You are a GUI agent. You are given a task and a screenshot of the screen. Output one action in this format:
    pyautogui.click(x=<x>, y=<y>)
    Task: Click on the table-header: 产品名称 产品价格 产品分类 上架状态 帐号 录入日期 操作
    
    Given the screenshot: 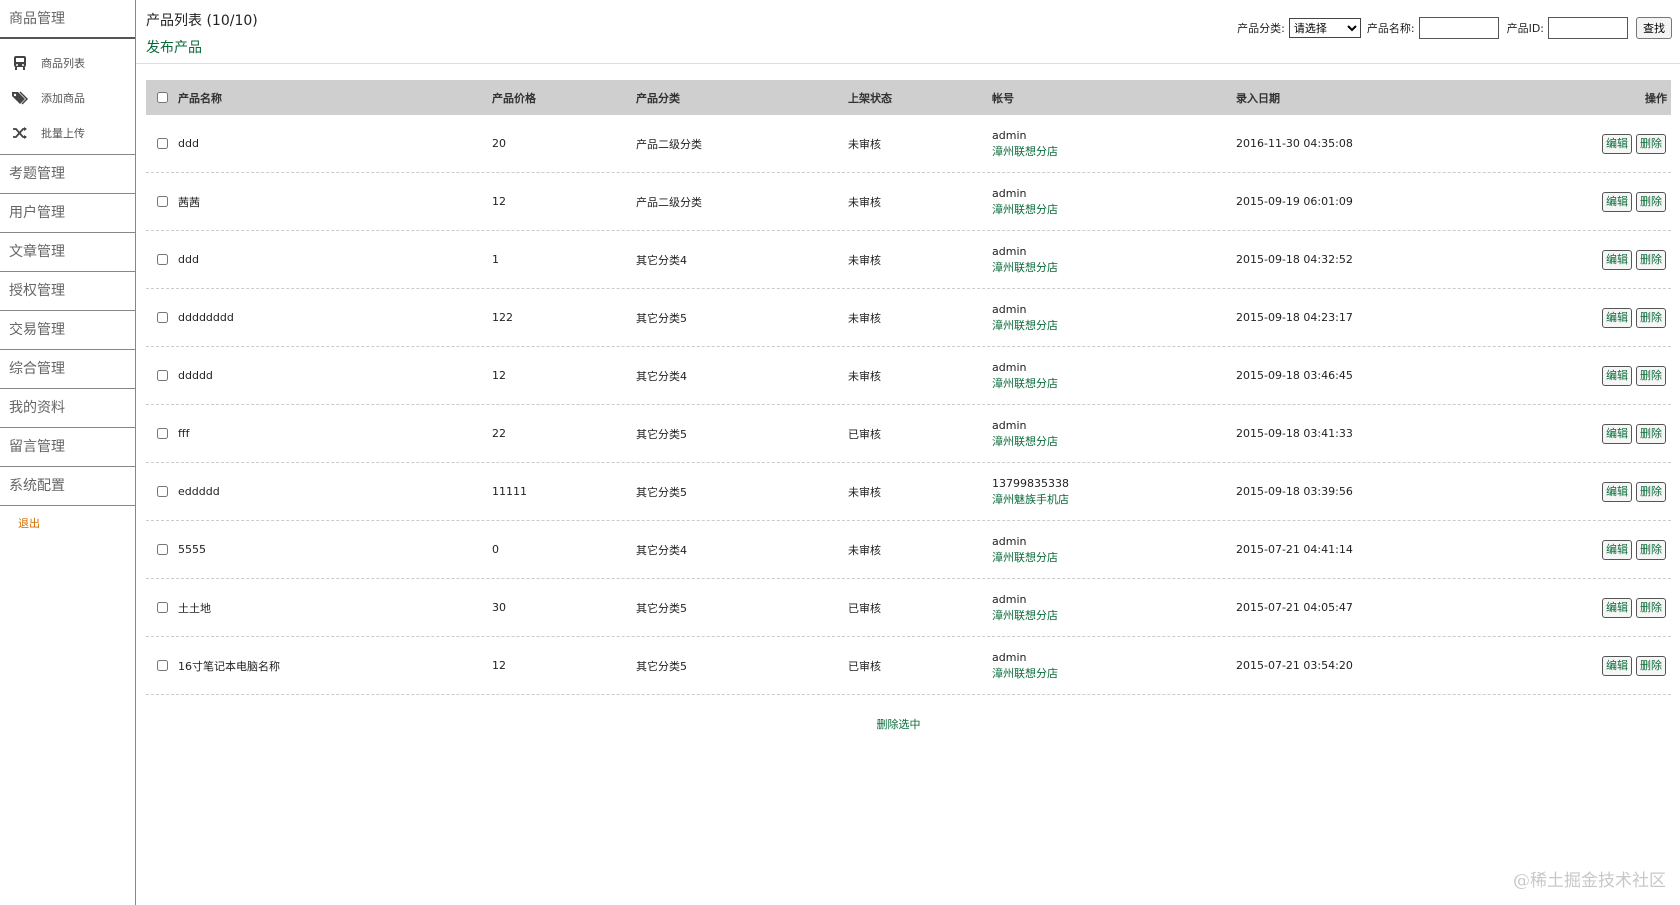 What is the action you would take?
    pyautogui.click(x=908, y=97)
    